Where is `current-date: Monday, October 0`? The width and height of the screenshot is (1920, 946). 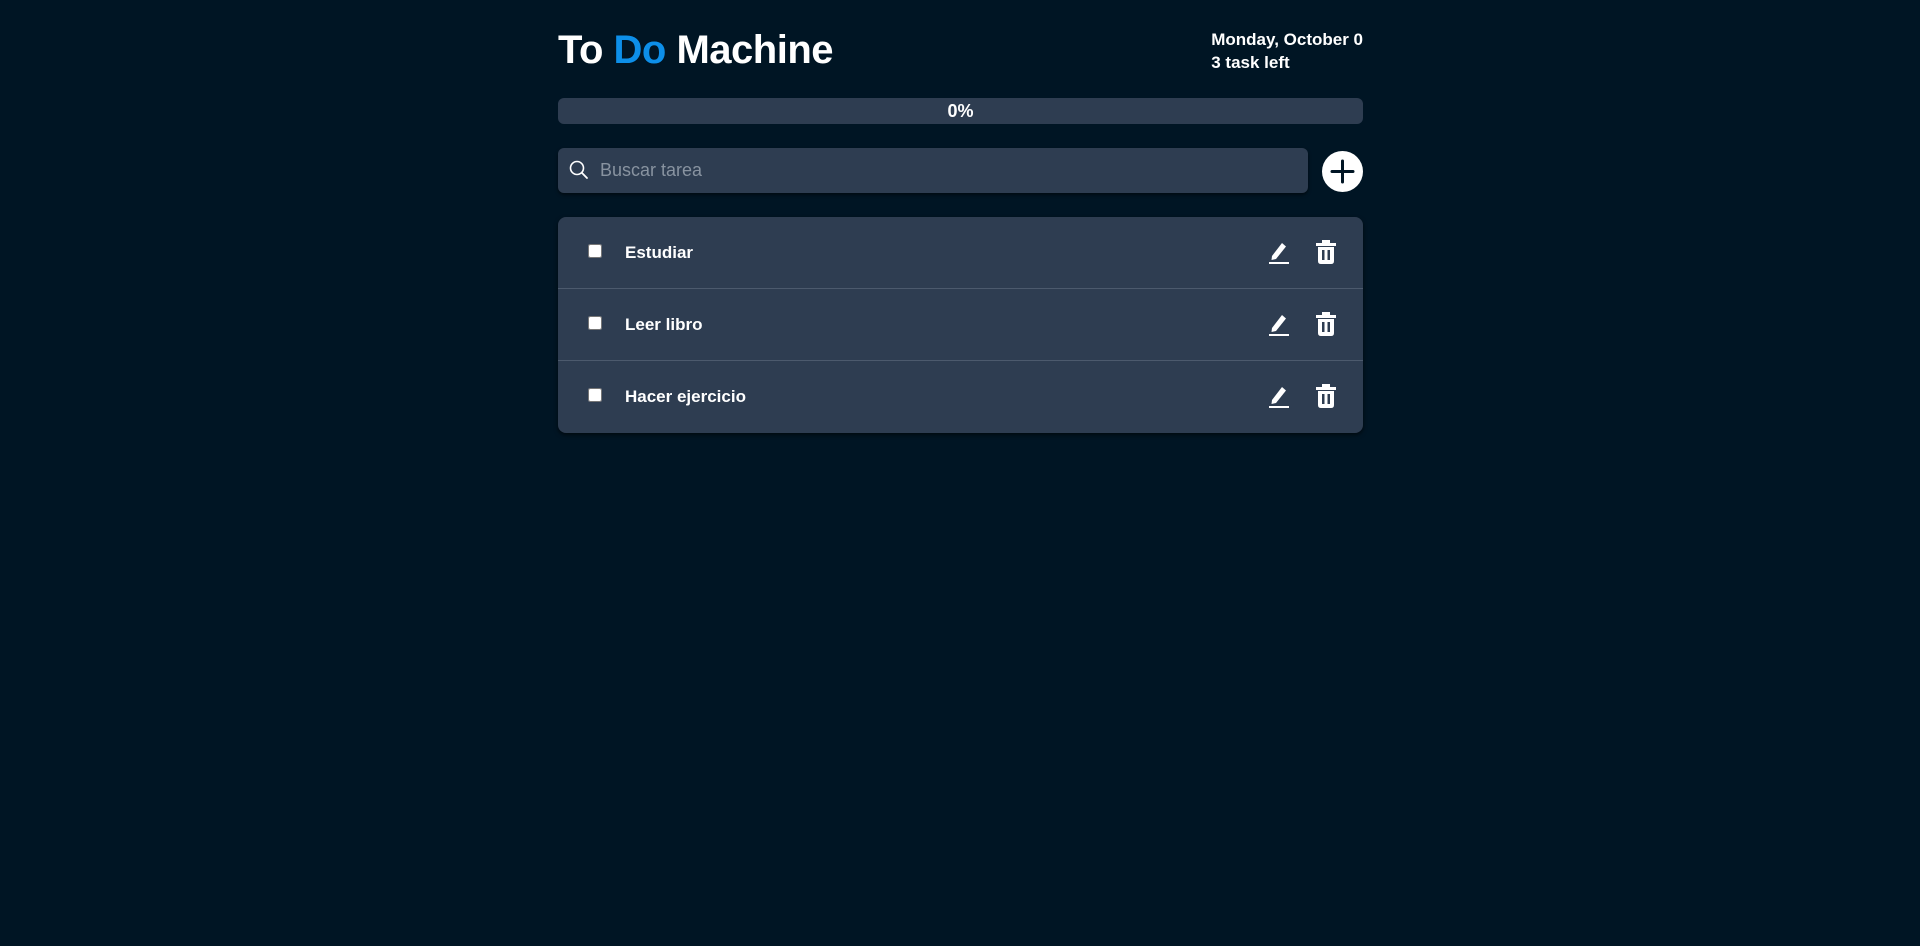
current-date: Monday, October 0 is located at coordinates (1287, 39).